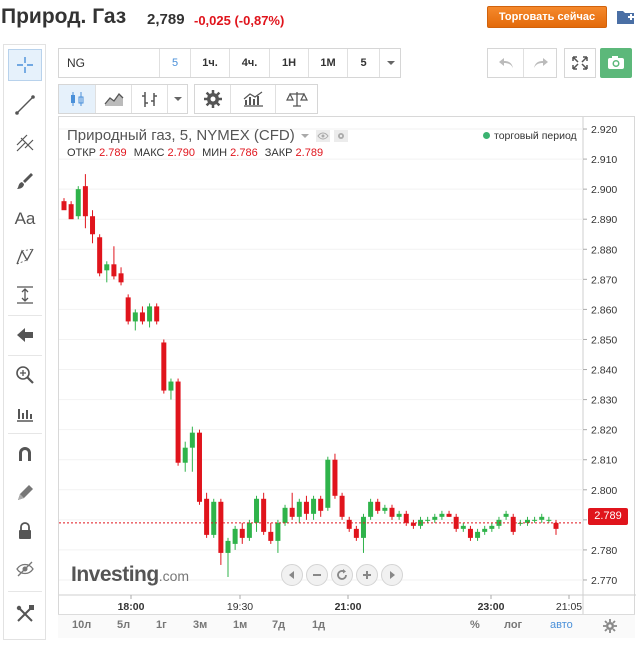 This screenshot has height=645, width=643. Describe the element at coordinates (239, 20) in the screenshot. I see `price-change: -0,025 (-0,87%)` at that location.